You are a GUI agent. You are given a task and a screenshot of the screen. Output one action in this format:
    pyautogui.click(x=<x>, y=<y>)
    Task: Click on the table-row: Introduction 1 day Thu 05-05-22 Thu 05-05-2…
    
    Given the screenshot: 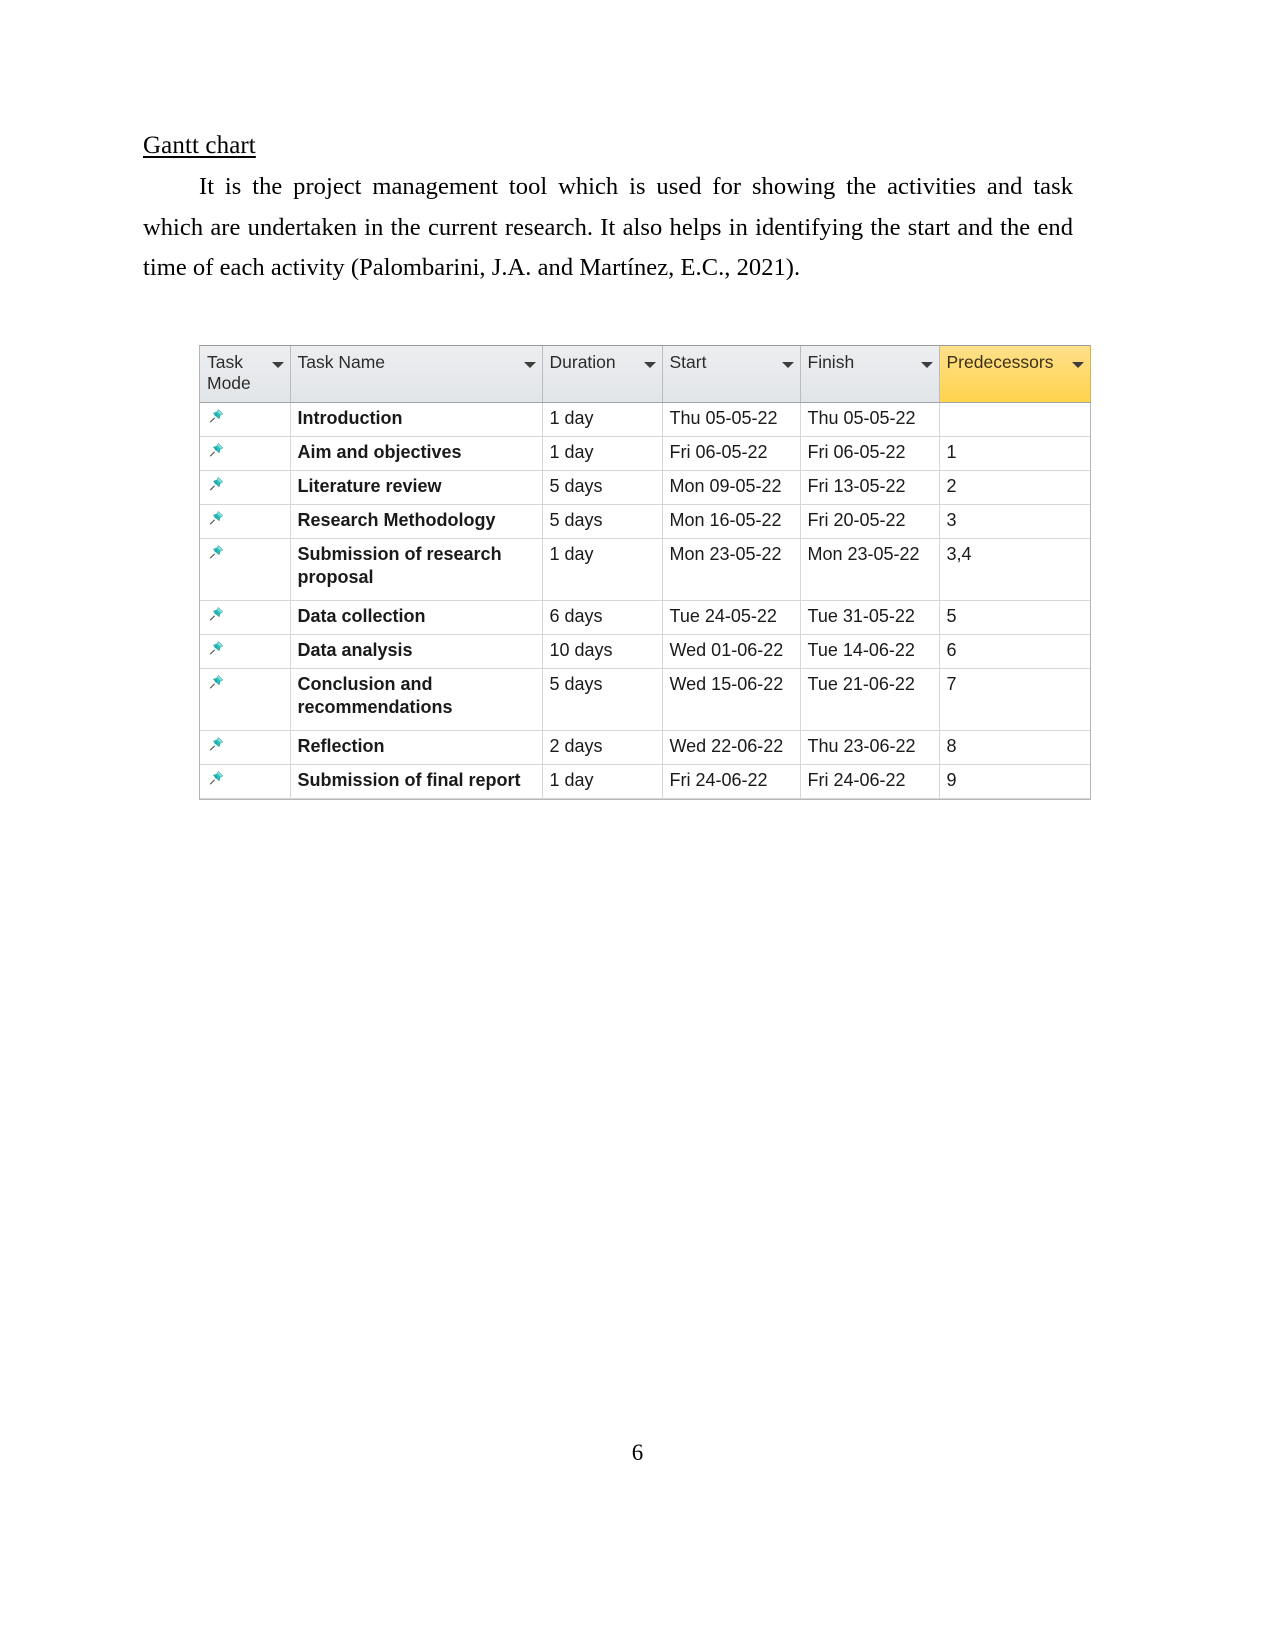 What is the action you would take?
    pyautogui.click(x=645, y=419)
    